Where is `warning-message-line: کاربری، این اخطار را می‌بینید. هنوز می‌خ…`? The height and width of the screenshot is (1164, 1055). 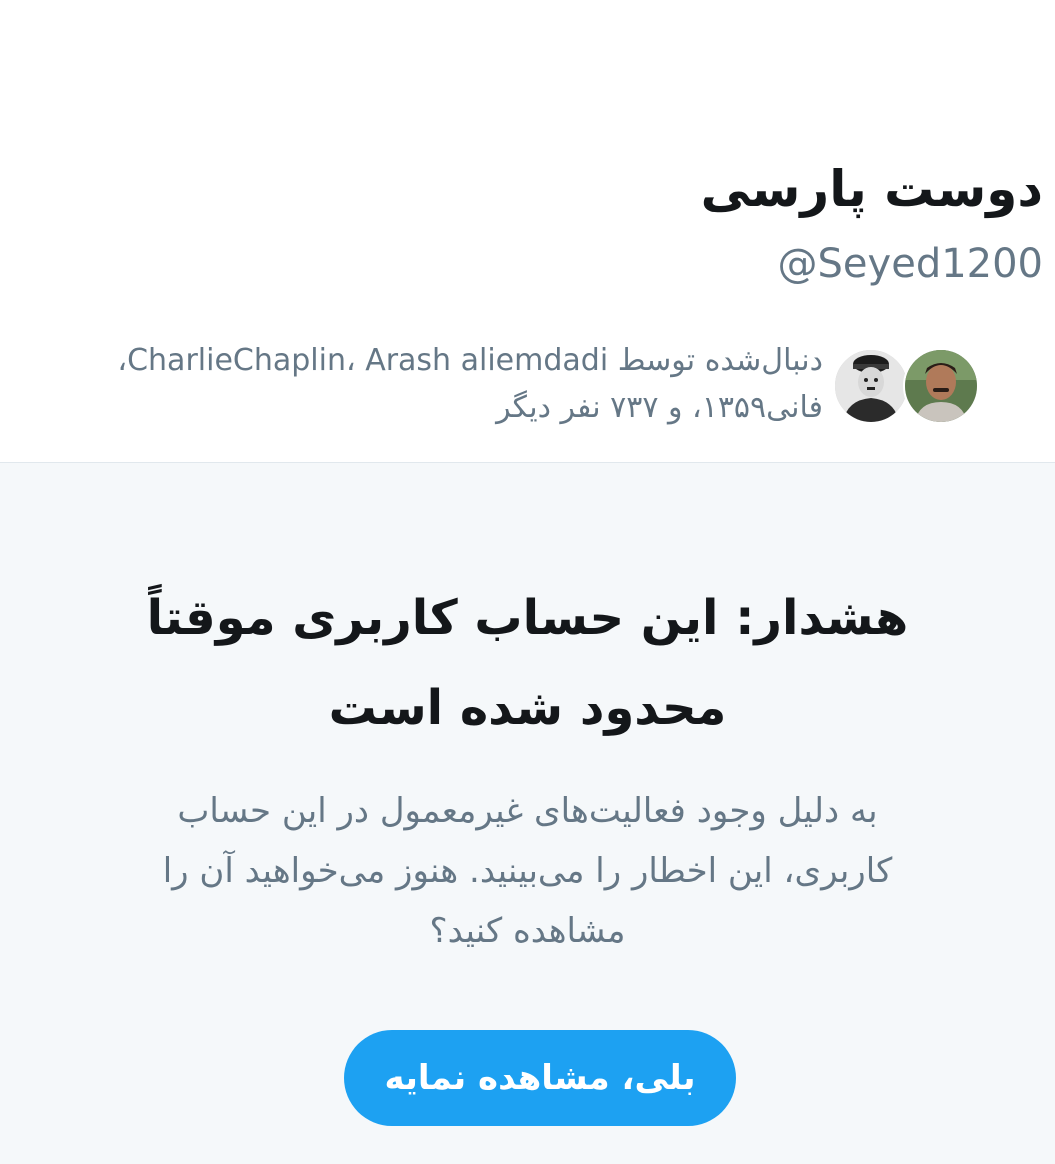 warning-message-line: کاربری، این اخطار را می‌بینید. هنوز می‌خ… is located at coordinates (527, 871).